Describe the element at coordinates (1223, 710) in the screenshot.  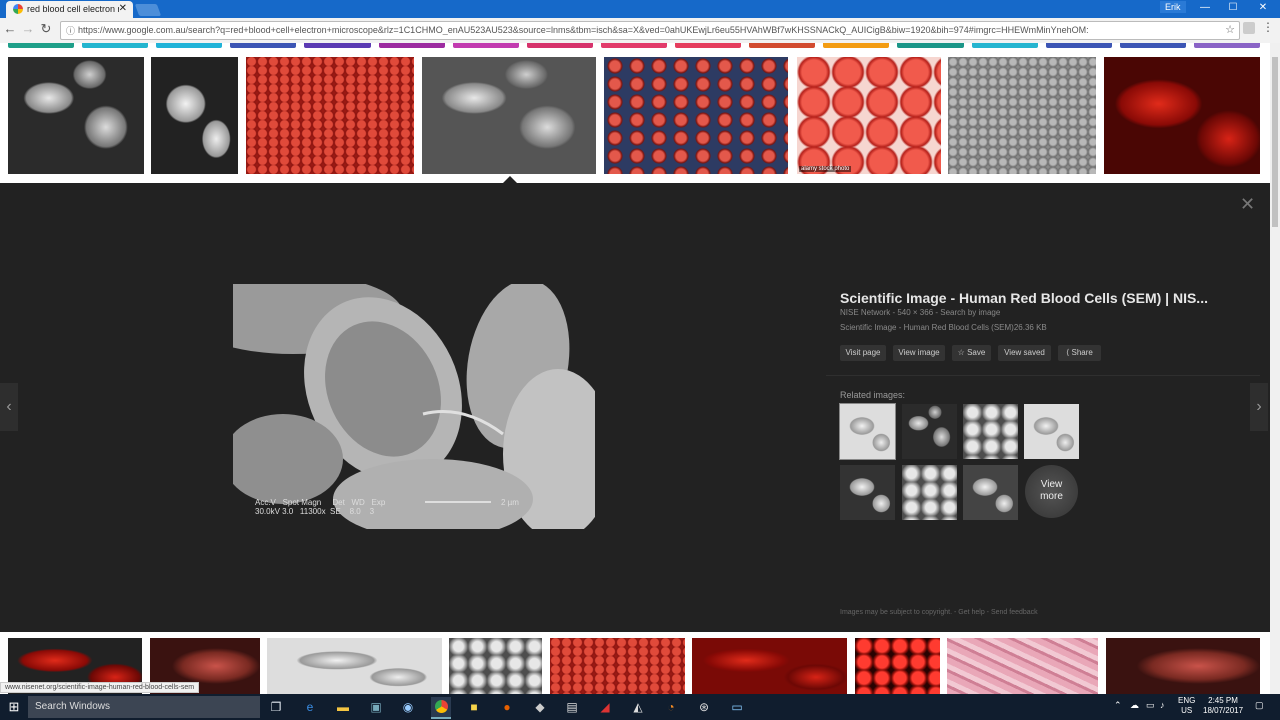
I see `clock-date: 18/07/2017` at that location.